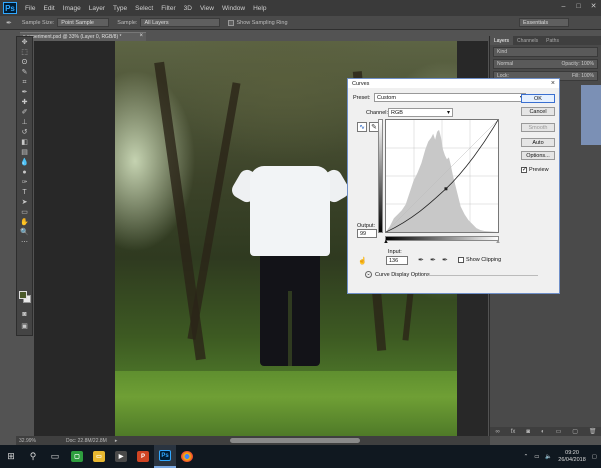 This screenshot has width=601, height=468. Describe the element at coordinates (97, 8) in the screenshot. I see `menu-layer: Layer` at that location.